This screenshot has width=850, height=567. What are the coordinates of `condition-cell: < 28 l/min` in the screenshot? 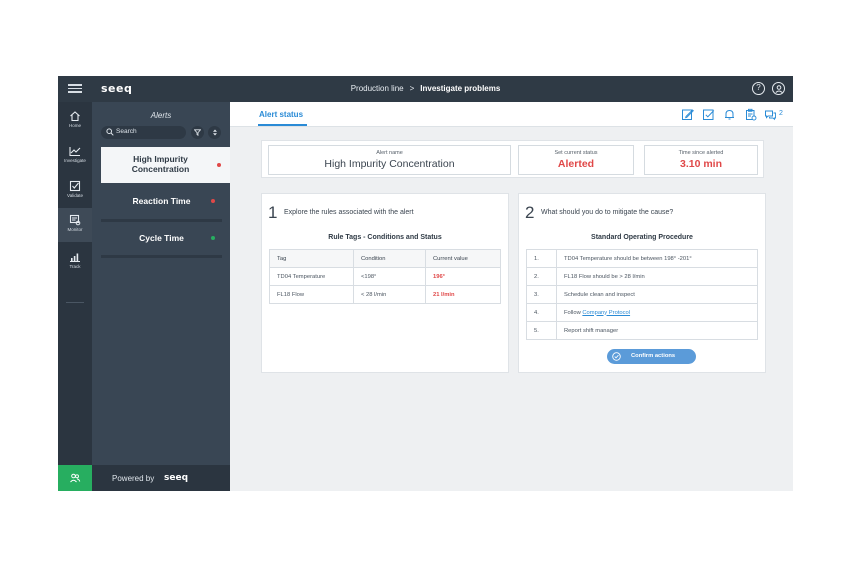 It's located at (389, 294).